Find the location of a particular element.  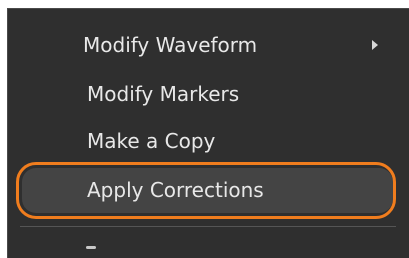

menu-item-modify-markers: Modify Markers is located at coordinates (208, 94).